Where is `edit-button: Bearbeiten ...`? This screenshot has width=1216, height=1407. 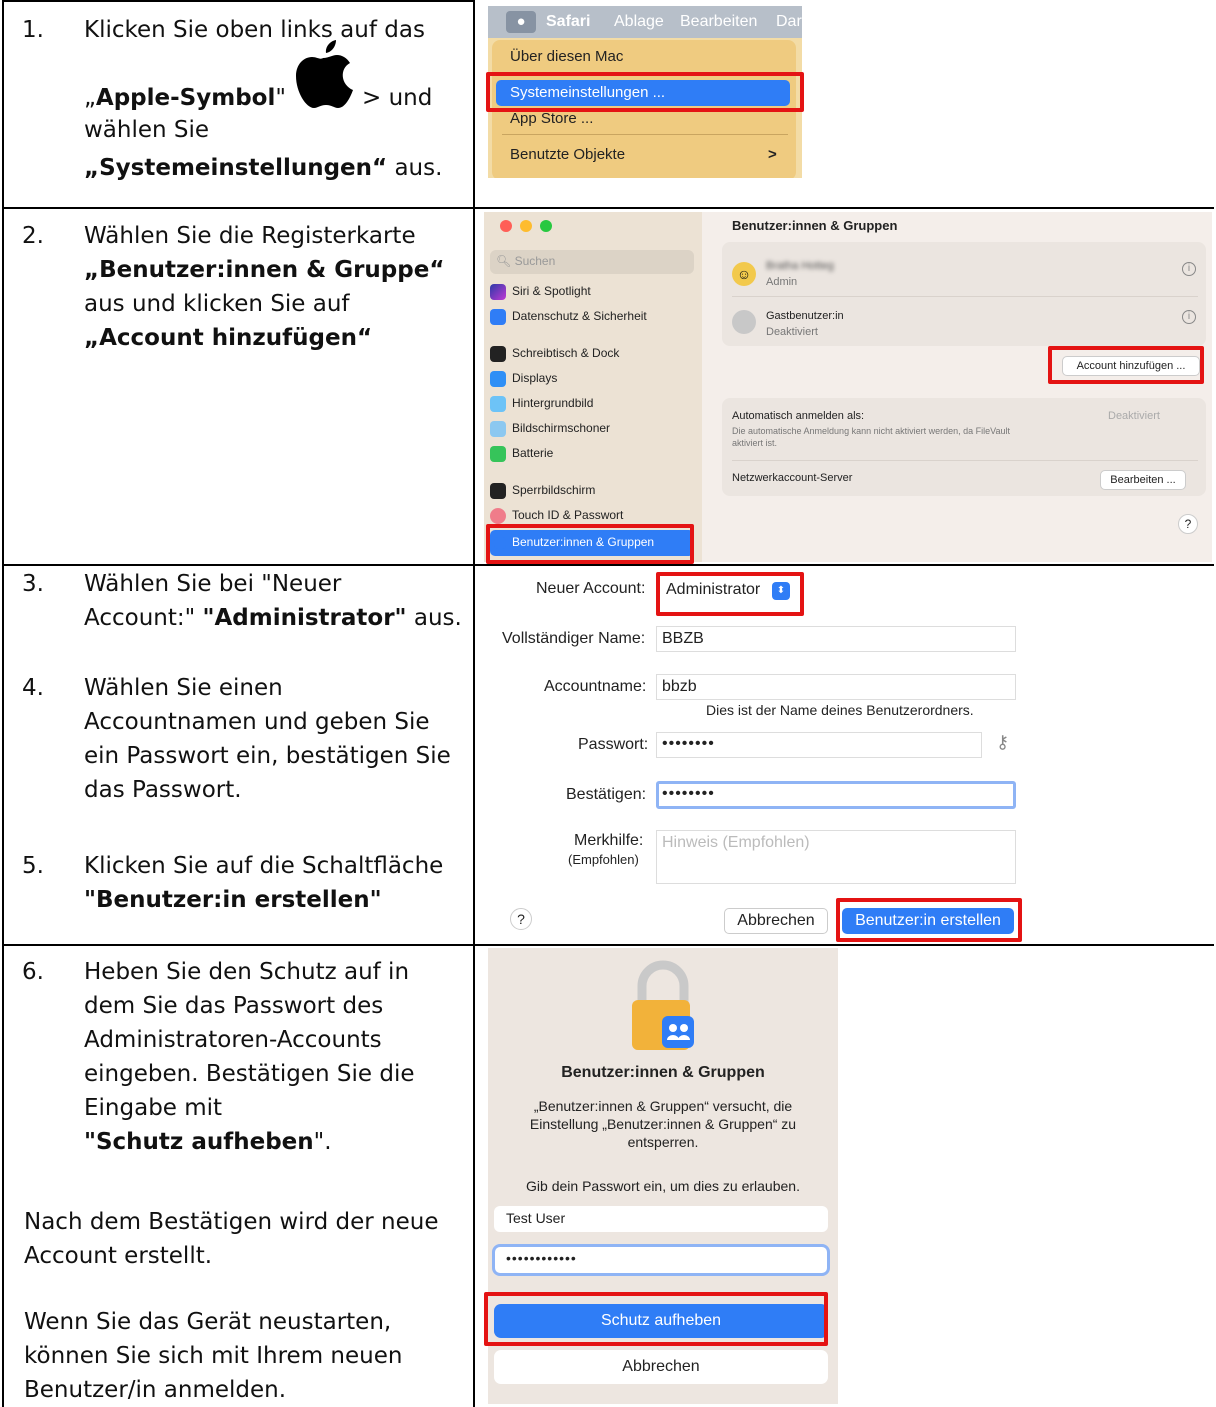 edit-button: Bearbeiten ... is located at coordinates (1143, 480).